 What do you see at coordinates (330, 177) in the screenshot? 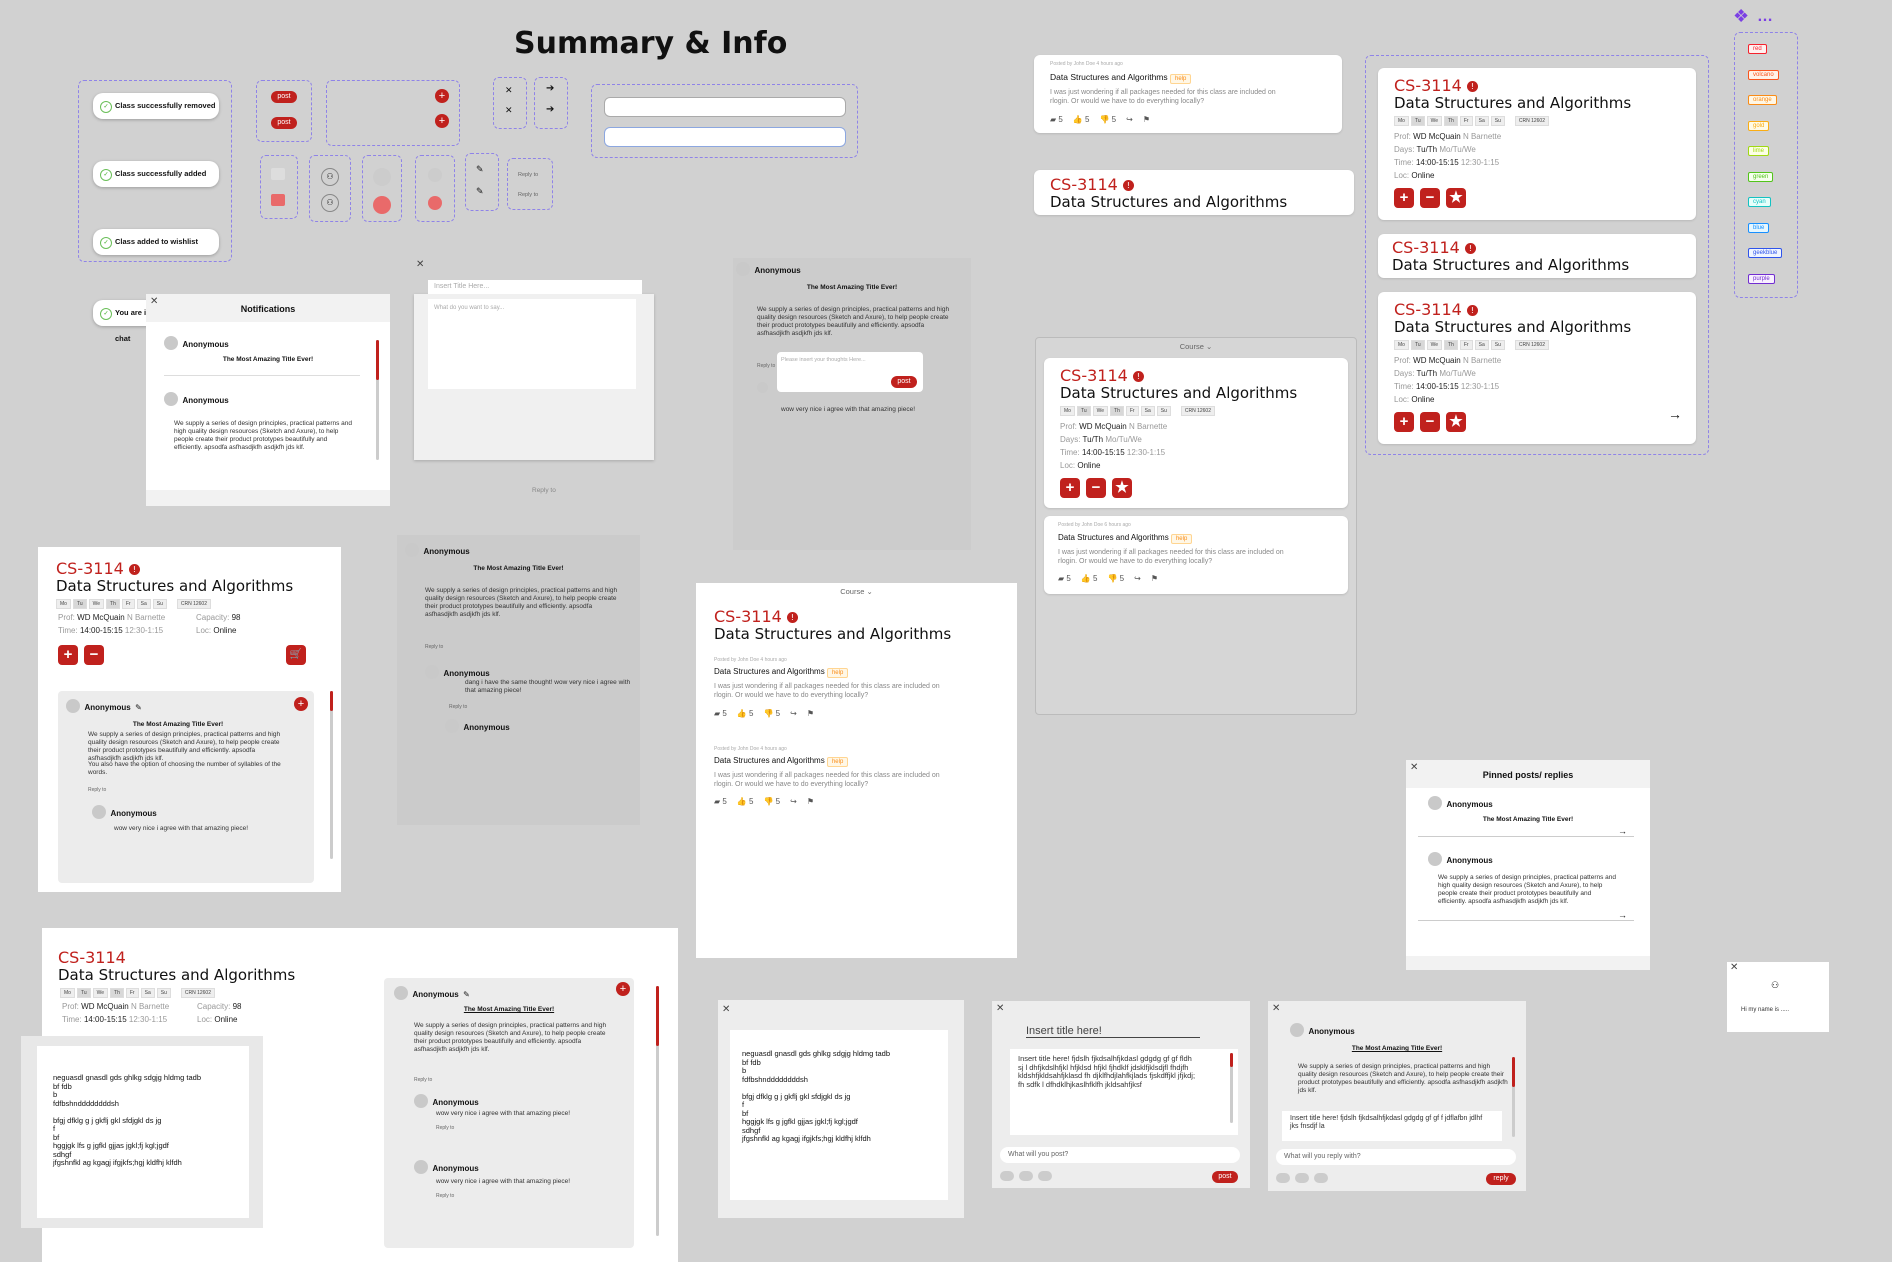
I see `user-icon: ⚇` at bounding box center [330, 177].